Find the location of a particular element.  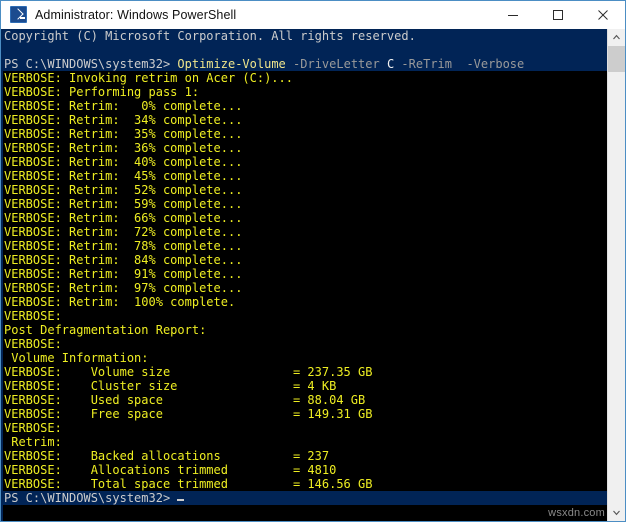

final-prompt-line: PS C:\WINDOWS\system32> is located at coordinates (305, 498).